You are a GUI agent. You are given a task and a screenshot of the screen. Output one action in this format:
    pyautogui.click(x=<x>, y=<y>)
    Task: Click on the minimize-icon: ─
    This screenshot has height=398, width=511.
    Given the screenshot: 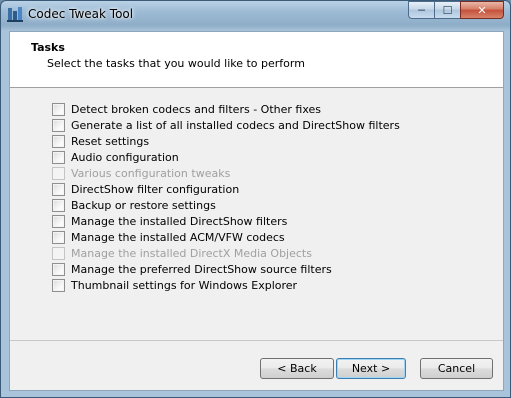 What is the action you would take?
    pyautogui.click(x=421, y=10)
    